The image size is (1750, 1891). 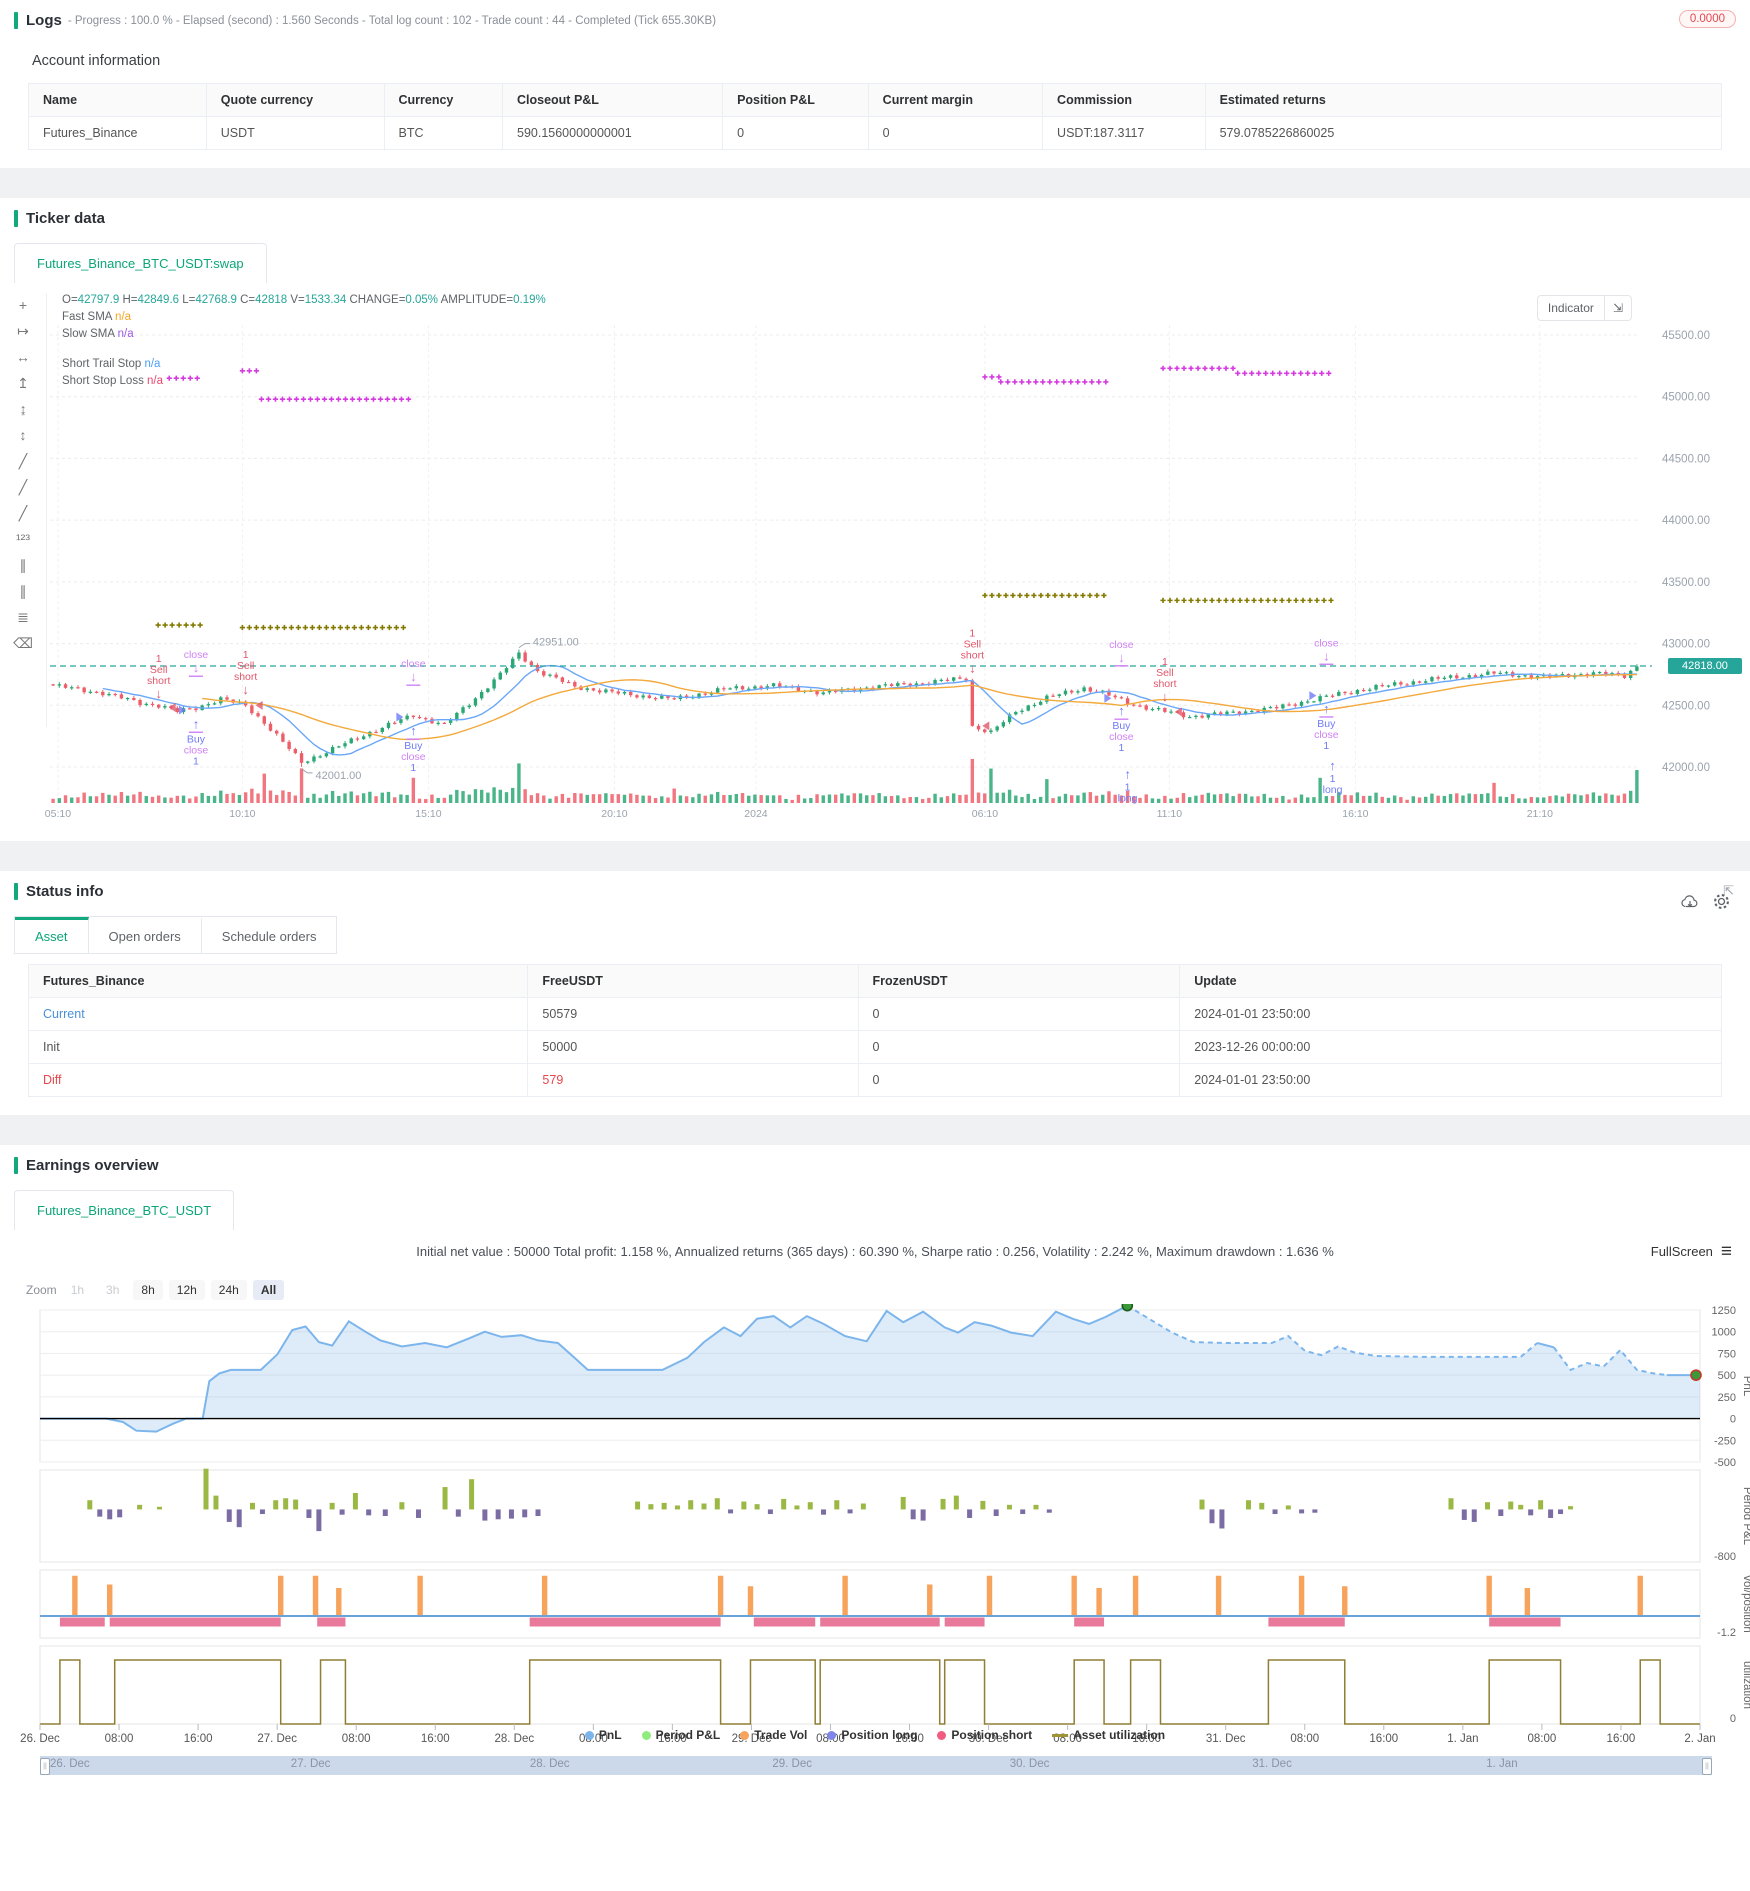 What do you see at coordinates (1721, 901) in the screenshot?
I see `gear-icon` at bounding box center [1721, 901].